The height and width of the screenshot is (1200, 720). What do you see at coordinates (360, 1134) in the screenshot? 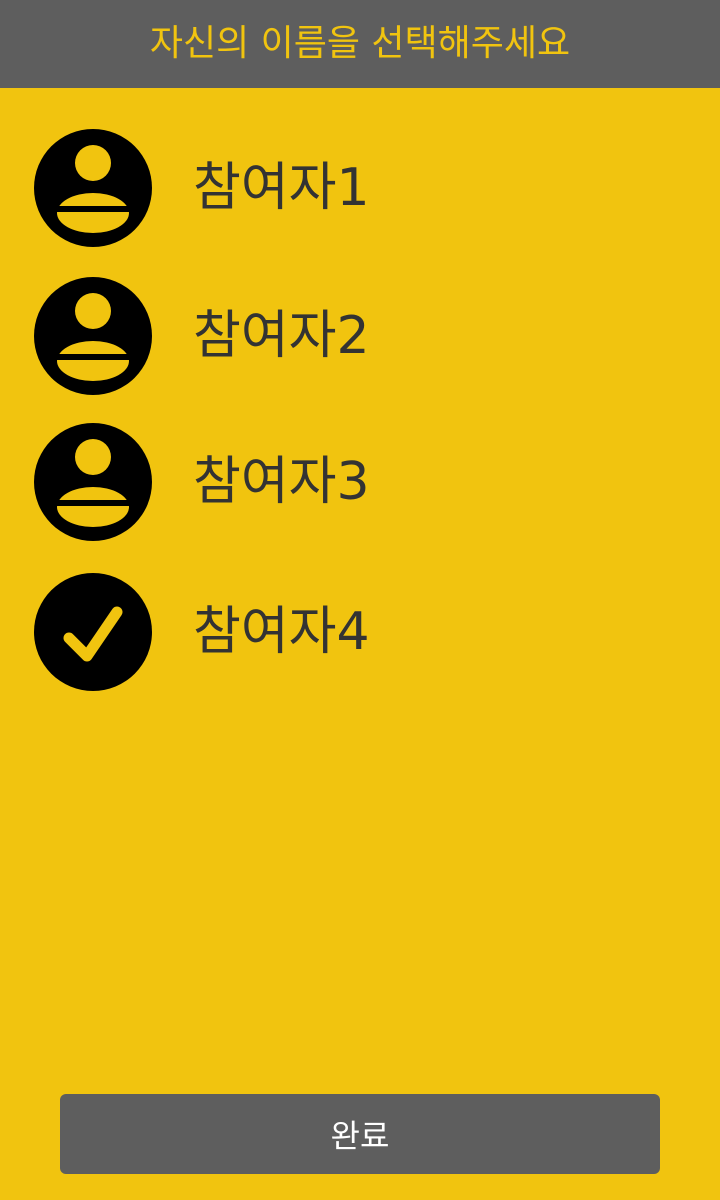
I see `done-button: 완료` at bounding box center [360, 1134].